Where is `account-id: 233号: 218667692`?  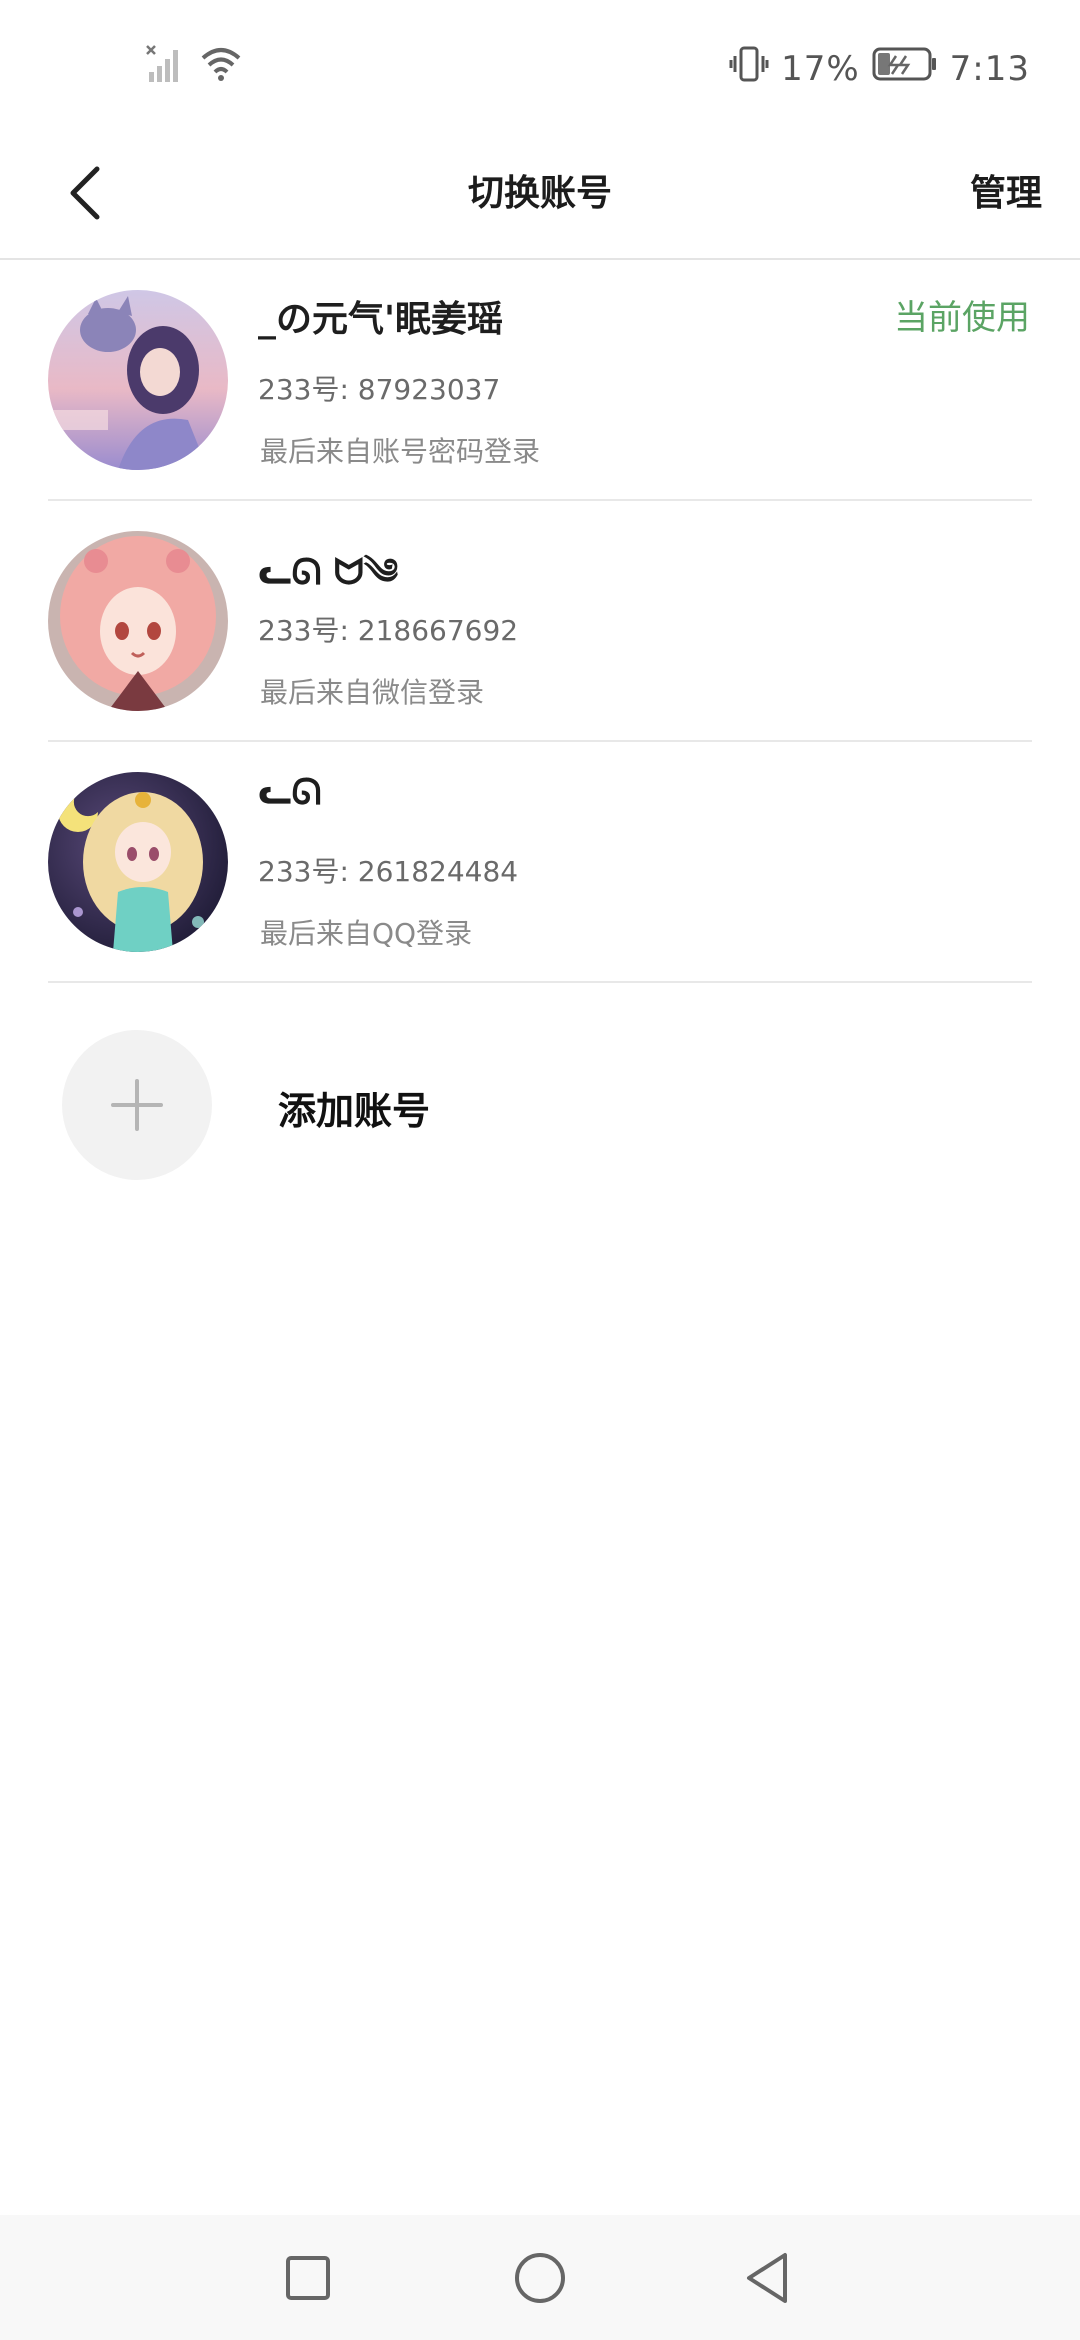
account-id: 233号: 218667692 is located at coordinates (388, 630).